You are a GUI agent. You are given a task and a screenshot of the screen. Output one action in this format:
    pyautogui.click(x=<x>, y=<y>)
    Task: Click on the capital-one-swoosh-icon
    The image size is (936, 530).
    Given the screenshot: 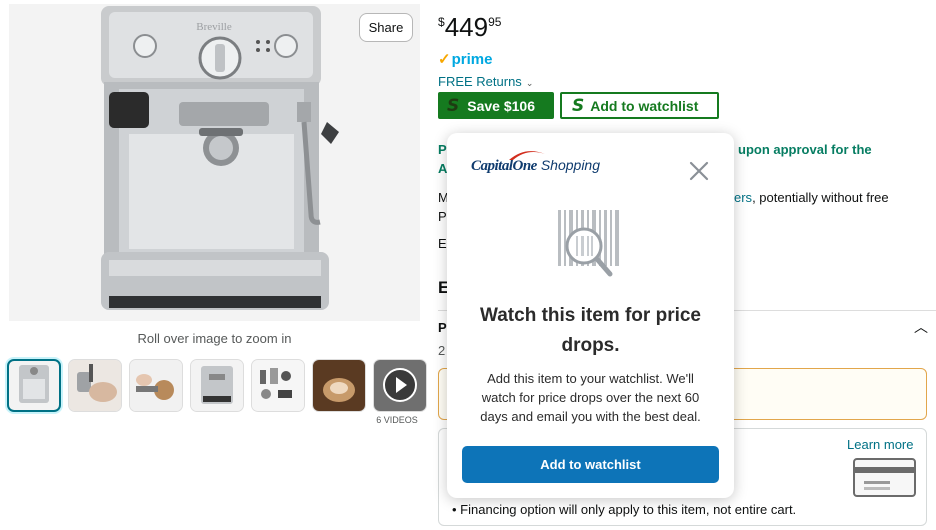 What is the action you would take?
    pyautogui.click(x=527, y=155)
    